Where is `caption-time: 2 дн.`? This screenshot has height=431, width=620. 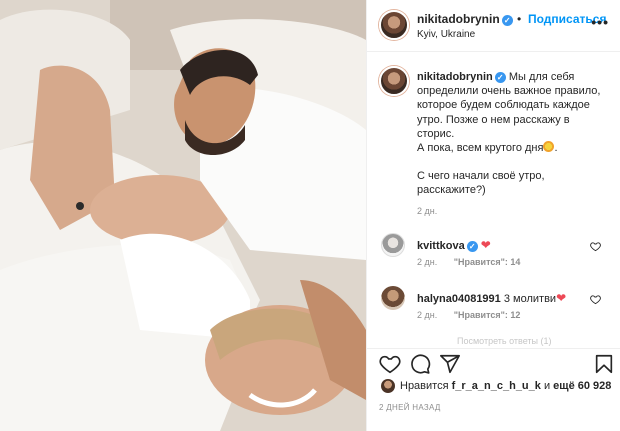 caption-time: 2 дн. is located at coordinates (427, 211).